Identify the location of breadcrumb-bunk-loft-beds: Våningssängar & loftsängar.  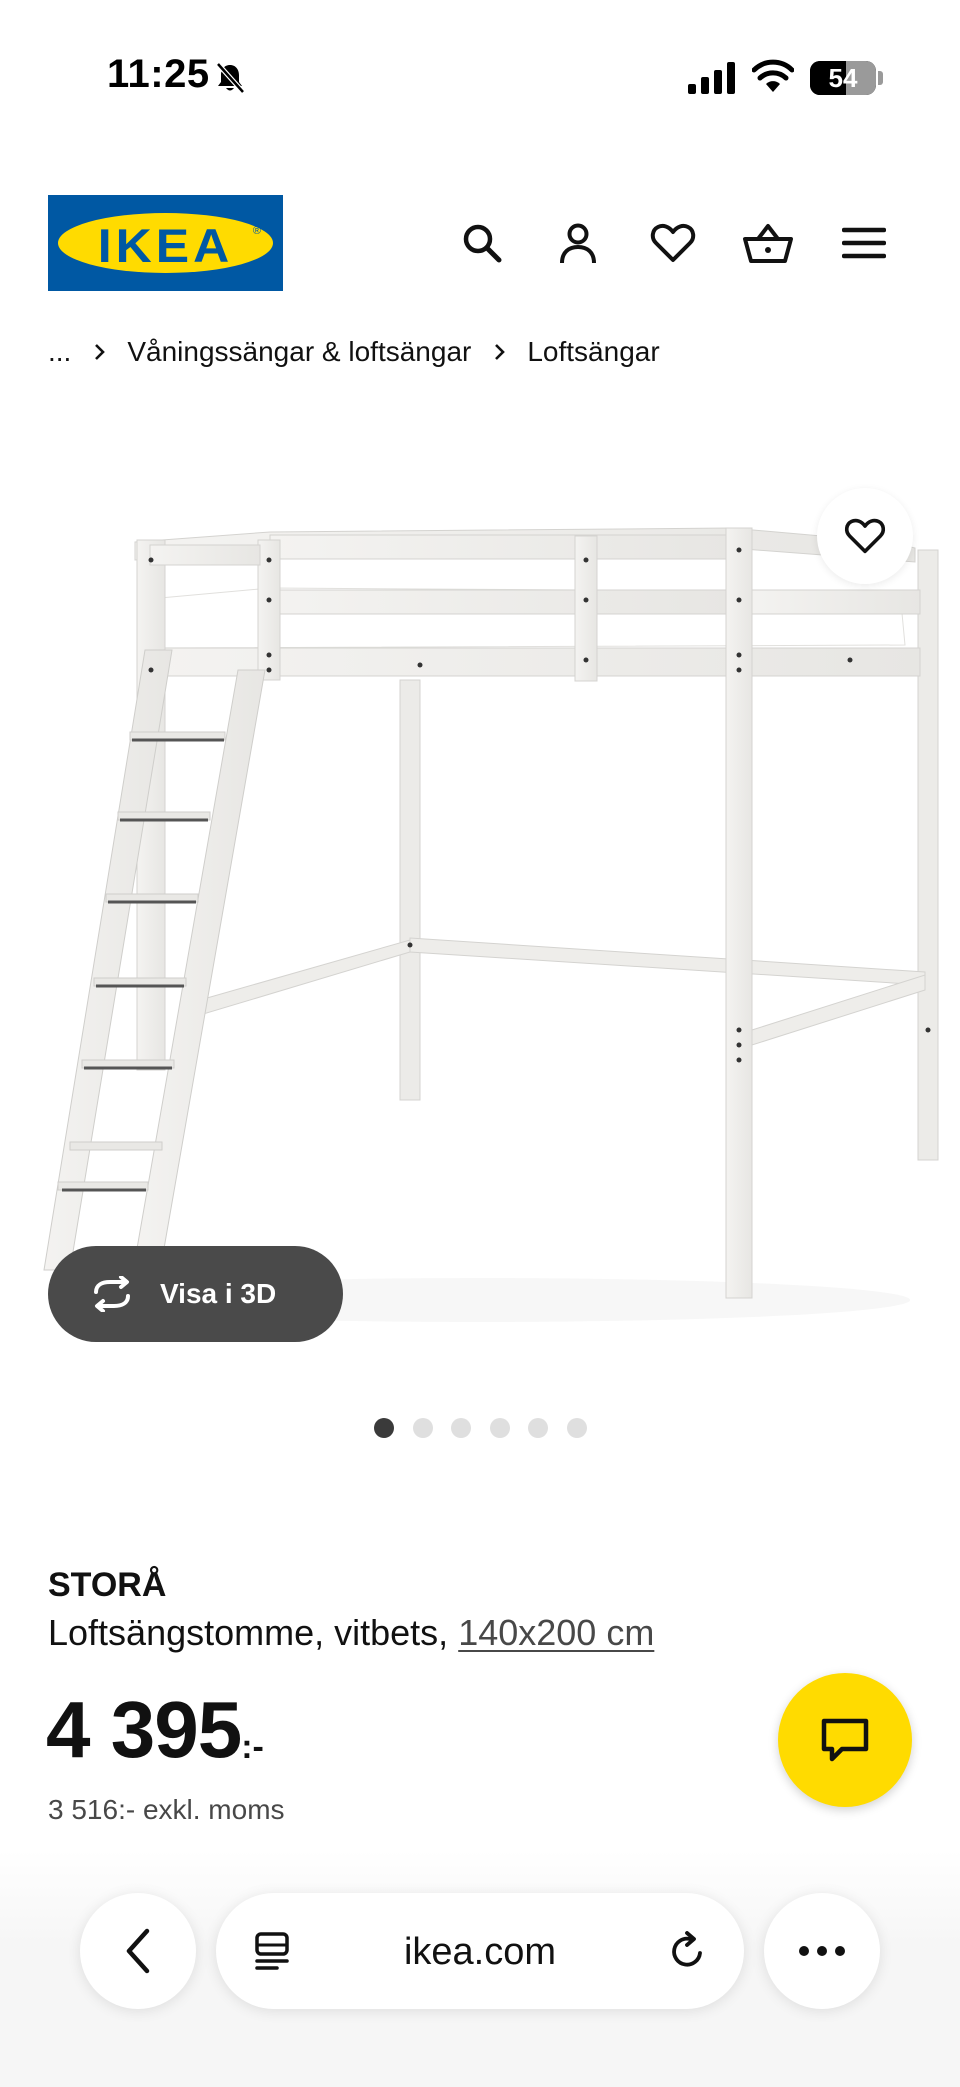
(299, 352).